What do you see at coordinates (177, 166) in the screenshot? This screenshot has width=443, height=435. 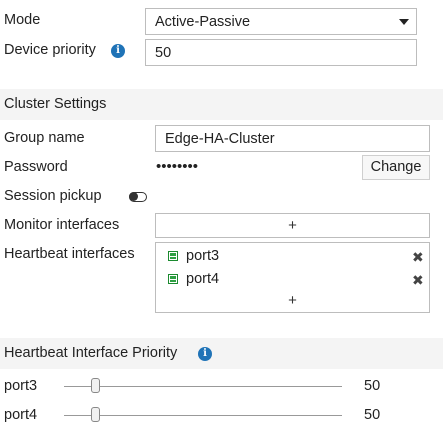 I see `password-mask: ••••••••` at bounding box center [177, 166].